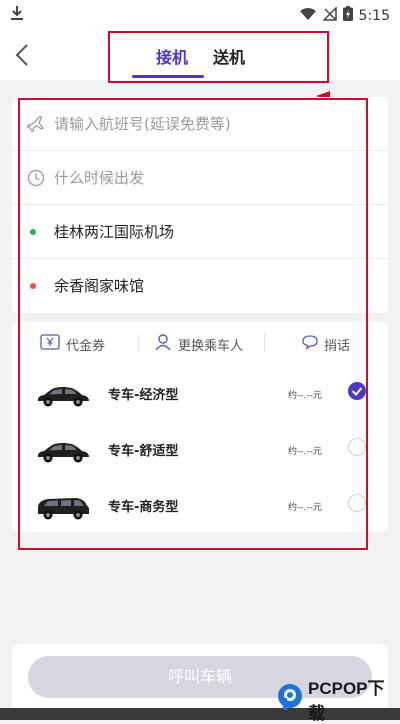 The width and height of the screenshot is (400, 724). What do you see at coordinates (25, 55) in the screenshot?
I see `back-arrow-icon` at bounding box center [25, 55].